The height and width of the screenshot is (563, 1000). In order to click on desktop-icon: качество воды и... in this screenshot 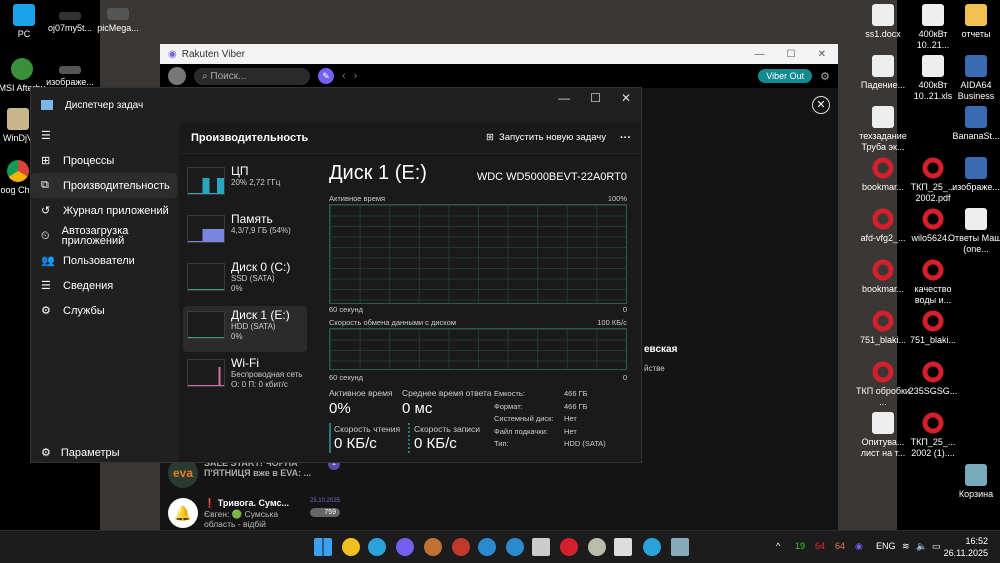, I will do `click(933, 282)`.